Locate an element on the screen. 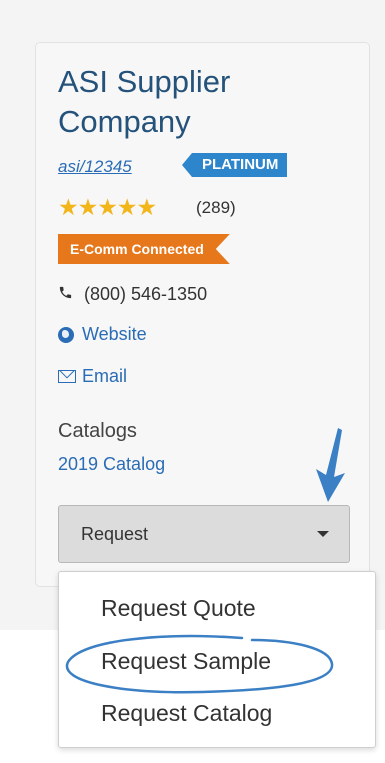 The height and width of the screenshot is (763, 385). globe-icon is located at coordinates (66, 334).